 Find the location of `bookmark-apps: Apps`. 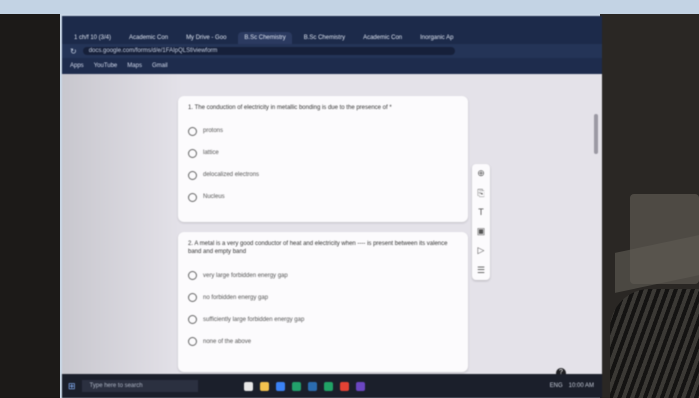

bookmark-apps: Apps is located at coordinates (77, 66).